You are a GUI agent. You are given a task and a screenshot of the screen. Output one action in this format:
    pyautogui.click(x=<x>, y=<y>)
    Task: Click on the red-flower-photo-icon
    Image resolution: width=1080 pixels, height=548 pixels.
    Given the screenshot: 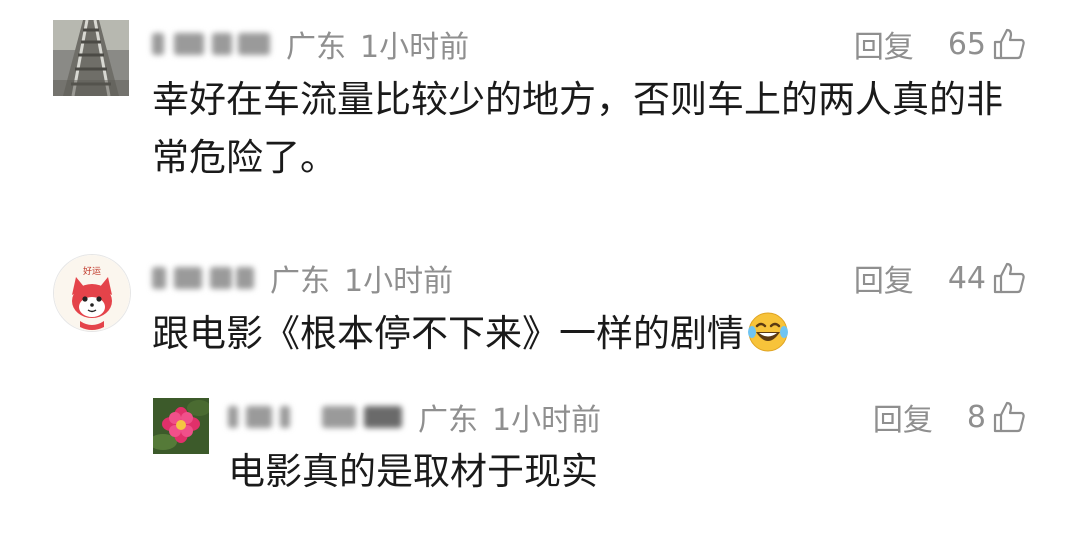 What is the action you would take?
    pyautogui.click(x=181, y=426)
    